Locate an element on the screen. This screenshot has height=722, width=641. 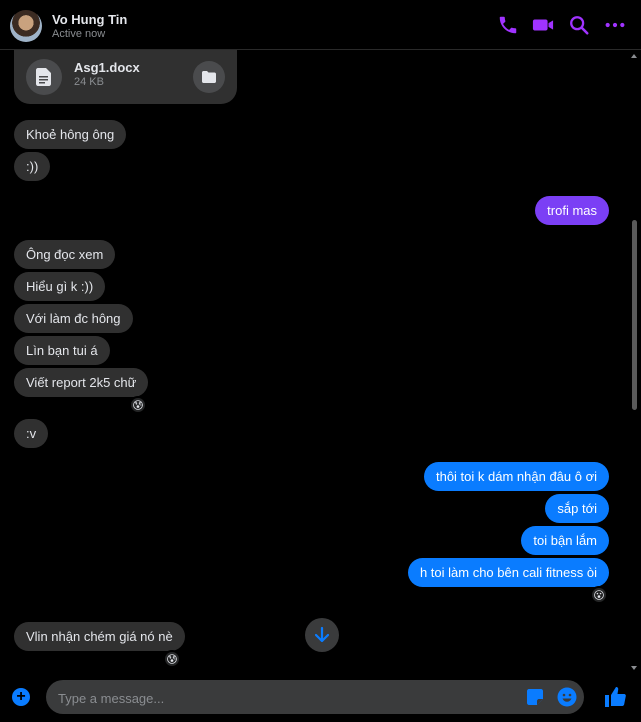
plus-icon: + is located at coordinates (21, 697).